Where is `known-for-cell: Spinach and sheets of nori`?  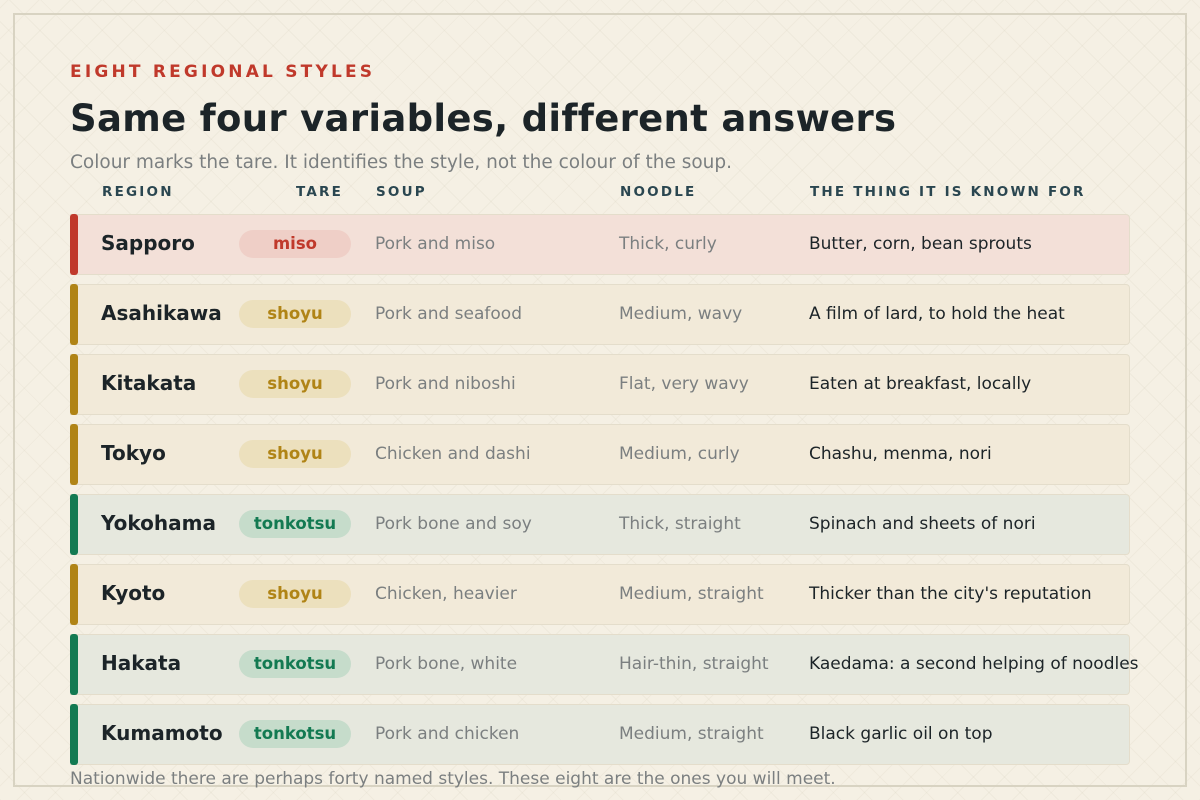 known-for-cell: Spinach and sheets of nori is located at coordinates (922, 524).